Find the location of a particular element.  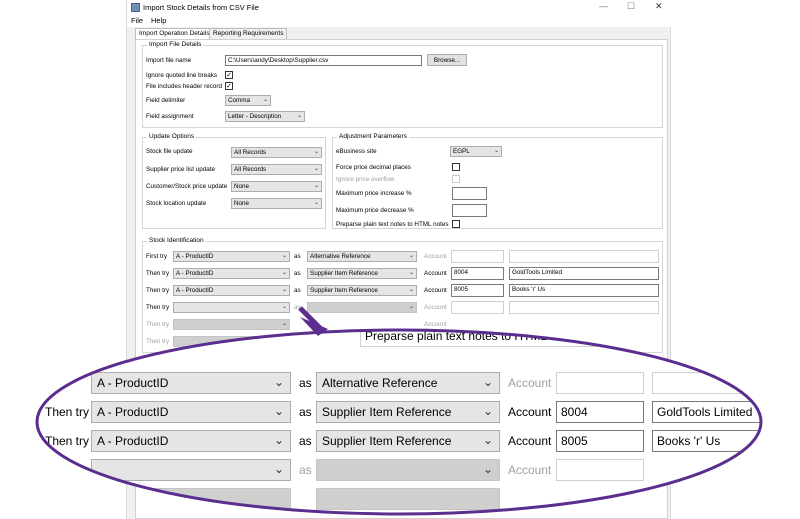

zoom-field-select-3: A - ProductID ⌄ is located at coordinates (191, 441).